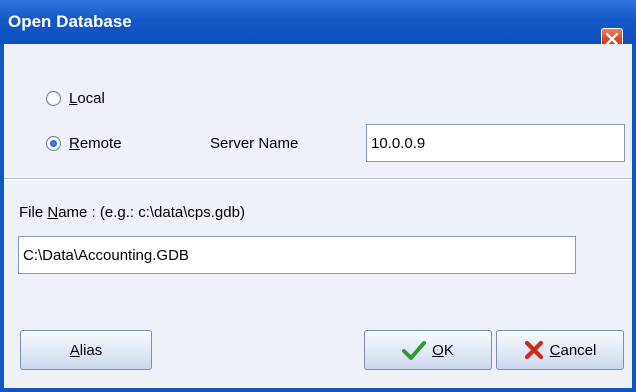  I want to click on file-name-value: C:\Data\Accounting.GDB, so click(106, 255).